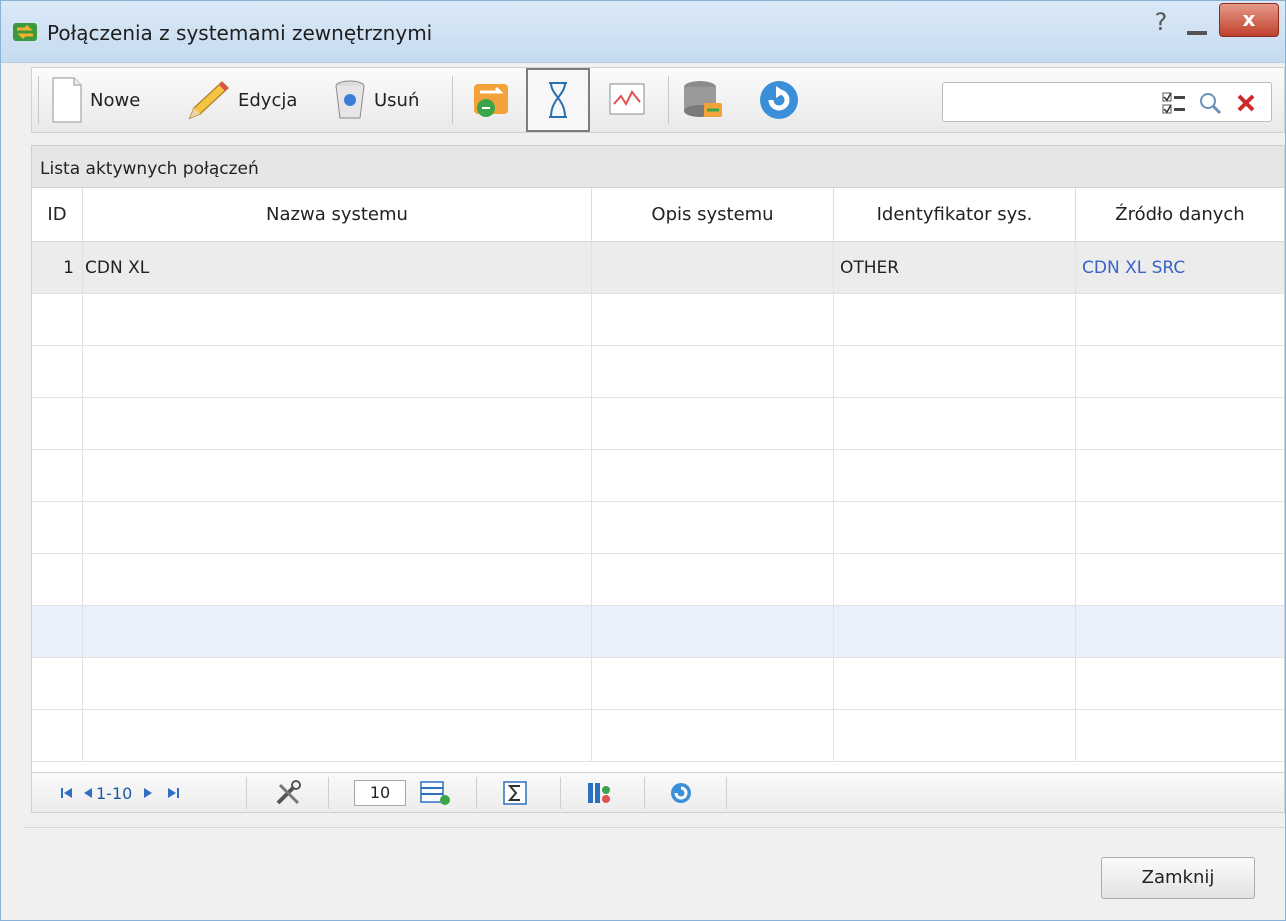  Describe the element at coordinates (1047, 102) in the screenshot. I see `search-input` at that location.